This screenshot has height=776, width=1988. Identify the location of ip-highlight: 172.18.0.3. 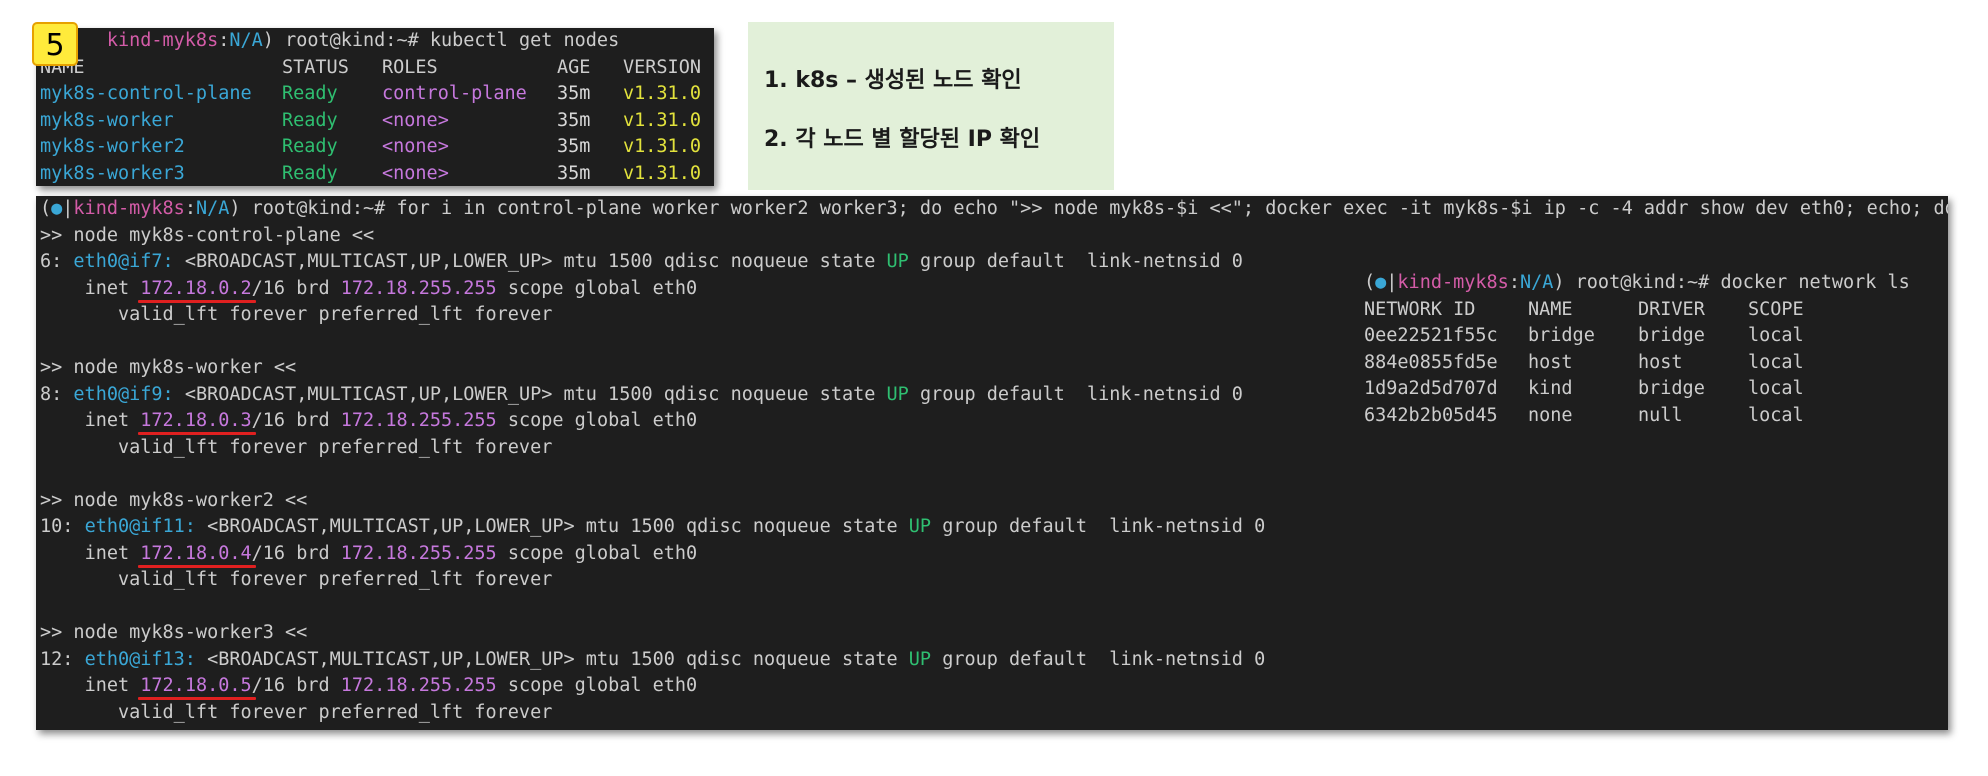
(197, 422).